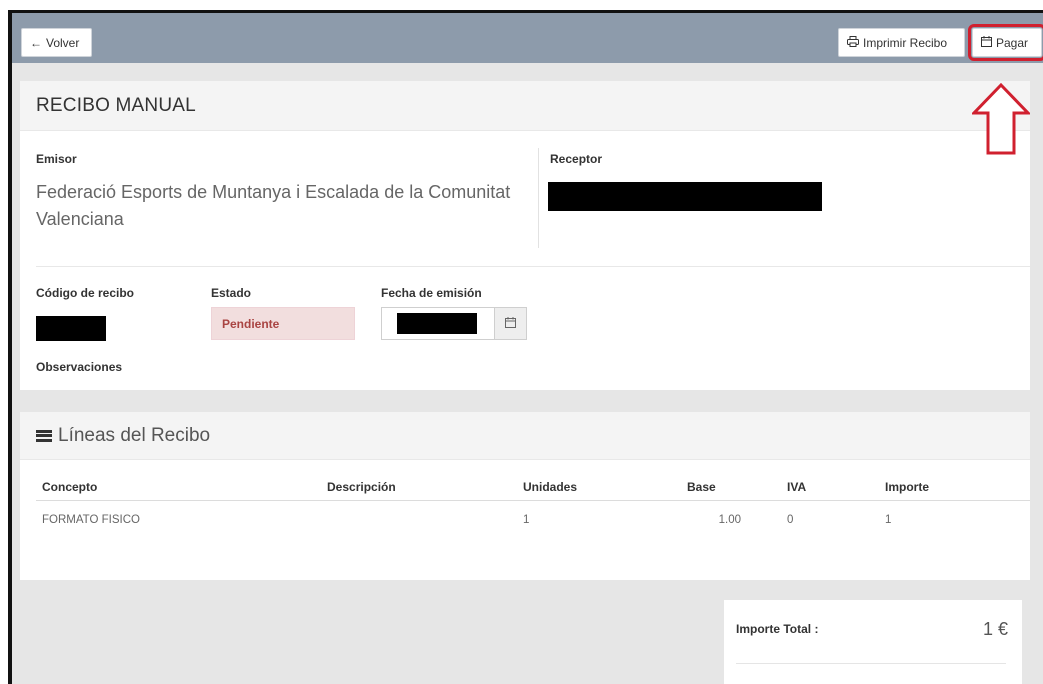 The width and height of the screenshot is (1043, 684). Describe the element at coordinates (777, 629) in the screenshot. I see `total-label: Importe Total :` at that location.